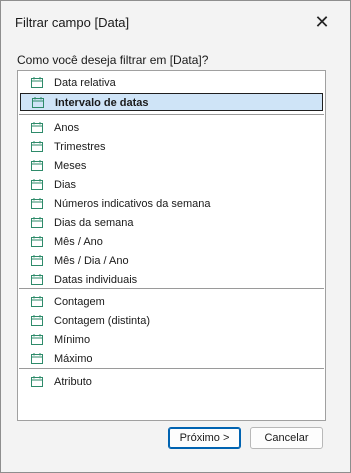 The width and height of the screenshot is (351, 473). Describe the element at coordinates (78, 242) in the screenshot. I see `list-item-label: Mês / Ano` at that location.